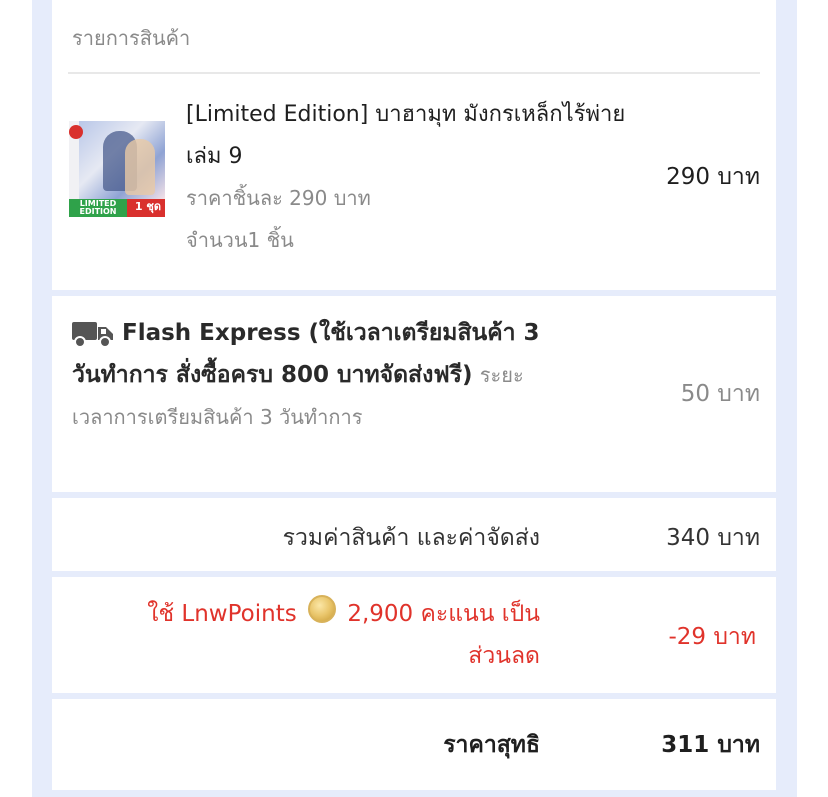 Image resolution: width=828 pixels, height=797 pixels. Describe the element at coordinates (720, 394) in the screenshot. I see `shipping-price: 50 บาท` at that location.